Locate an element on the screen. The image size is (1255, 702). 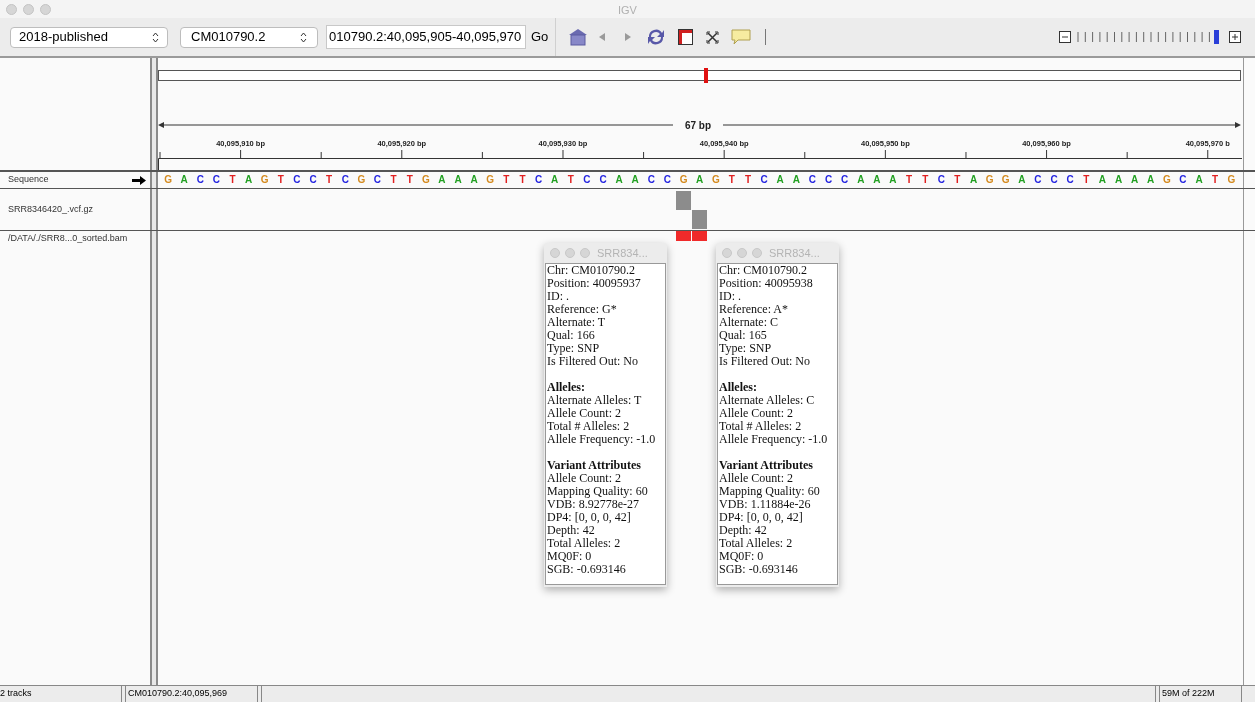
right-arrow-icon is located at coordinates (139, 180).